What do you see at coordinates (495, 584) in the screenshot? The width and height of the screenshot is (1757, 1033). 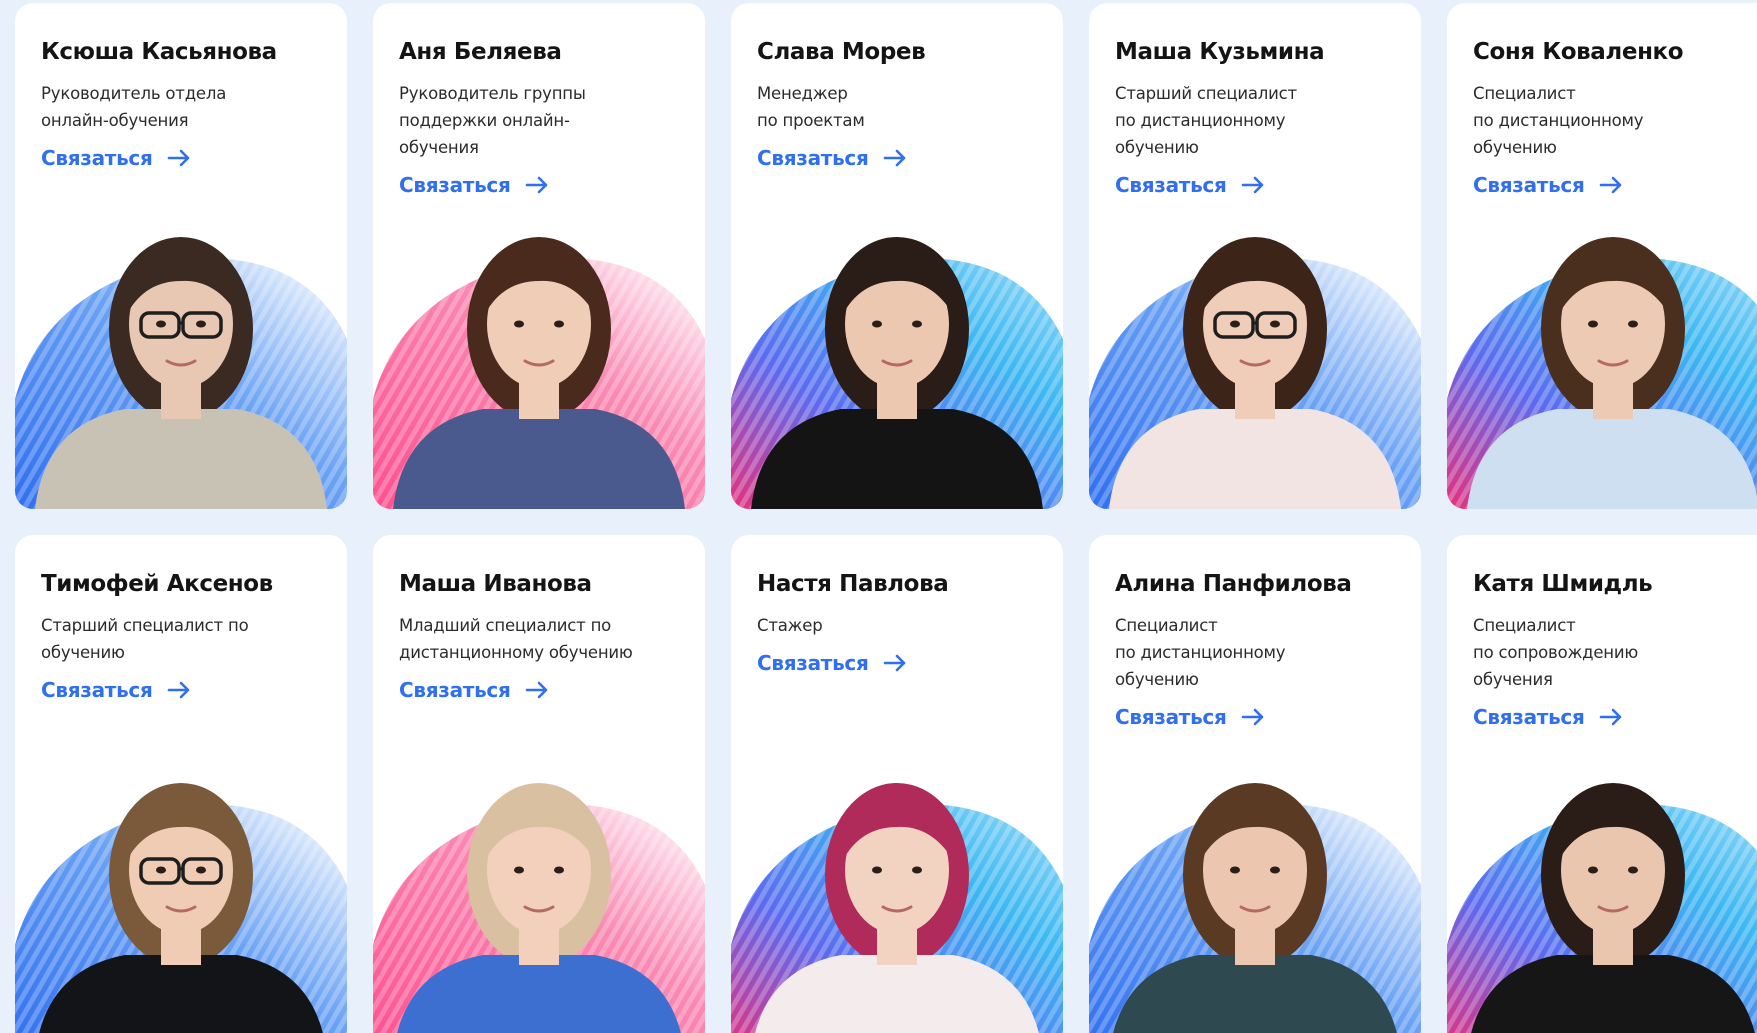 I see `member-name: Маша Иванова` at bounding box center [495, 584].